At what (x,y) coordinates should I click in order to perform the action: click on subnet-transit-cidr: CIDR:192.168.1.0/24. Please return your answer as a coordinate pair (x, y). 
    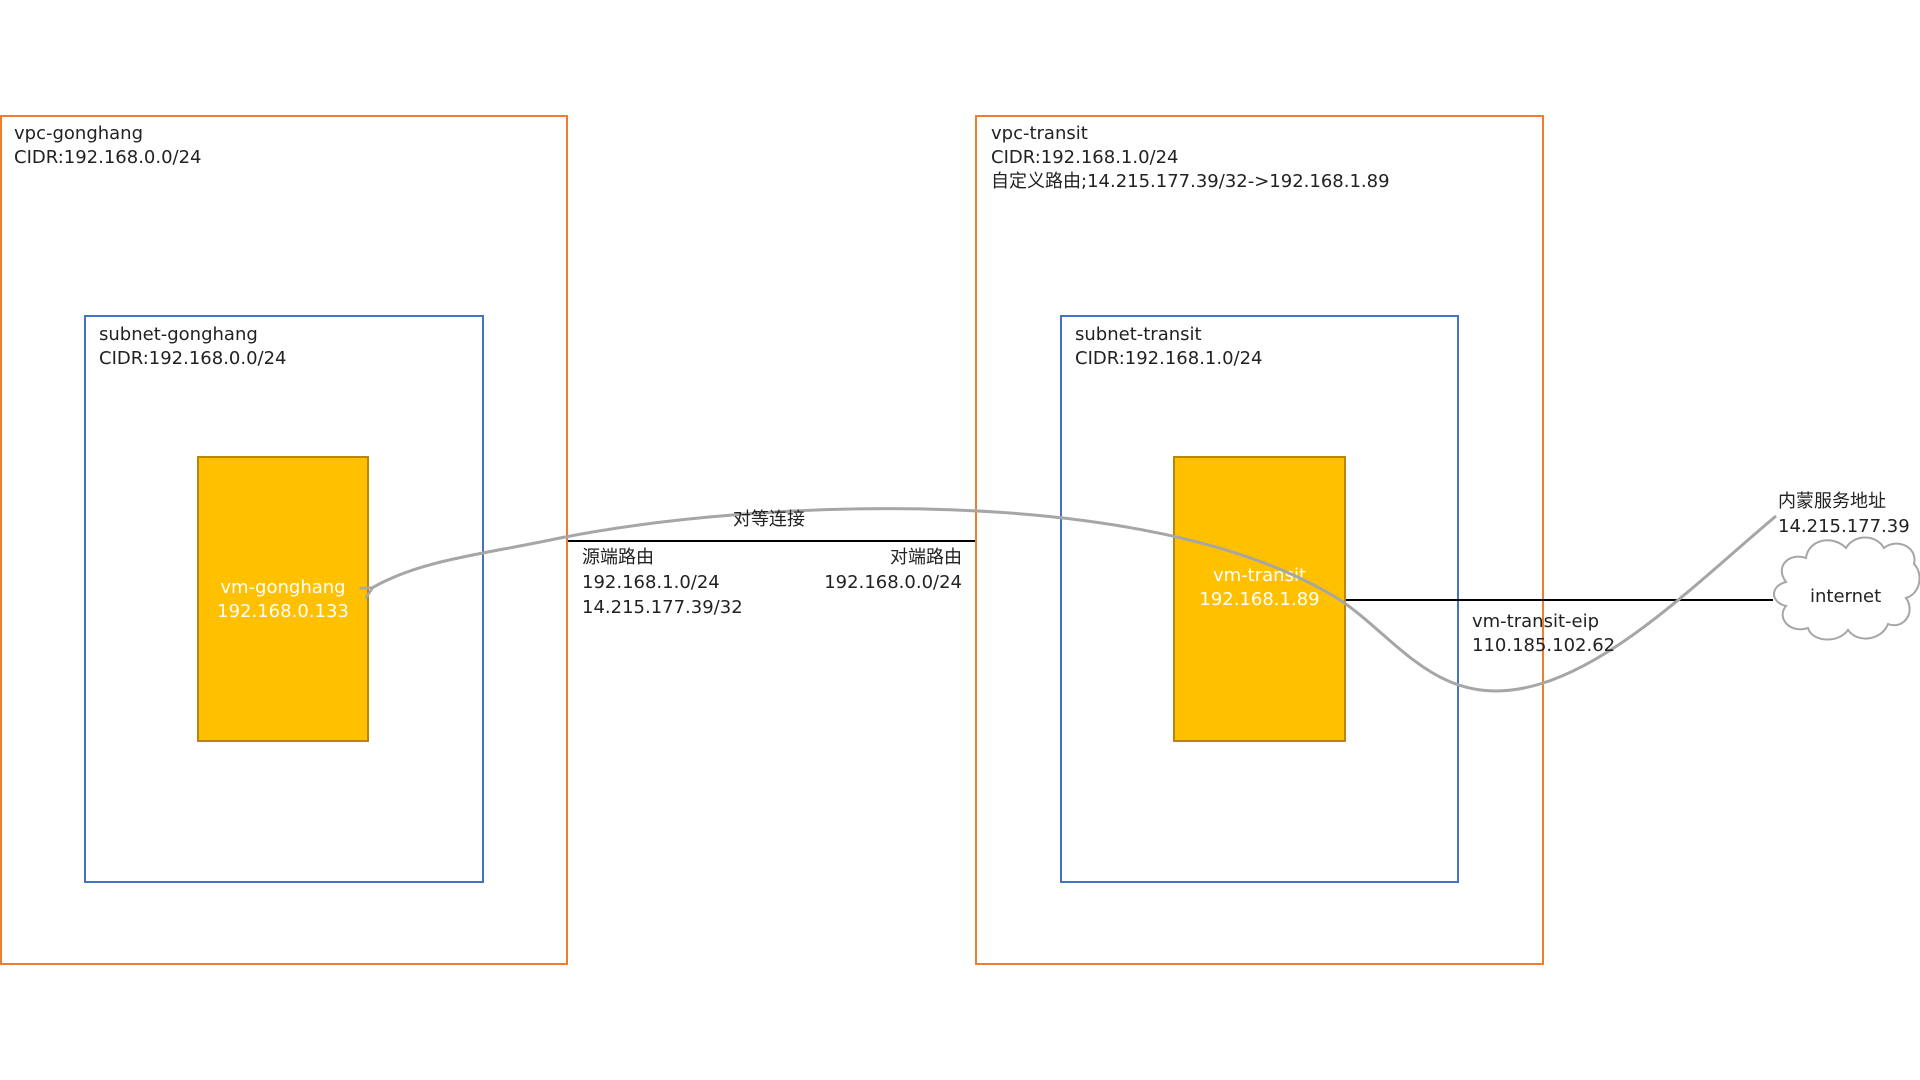
    Looking at the image, I should click on (1169, 358).